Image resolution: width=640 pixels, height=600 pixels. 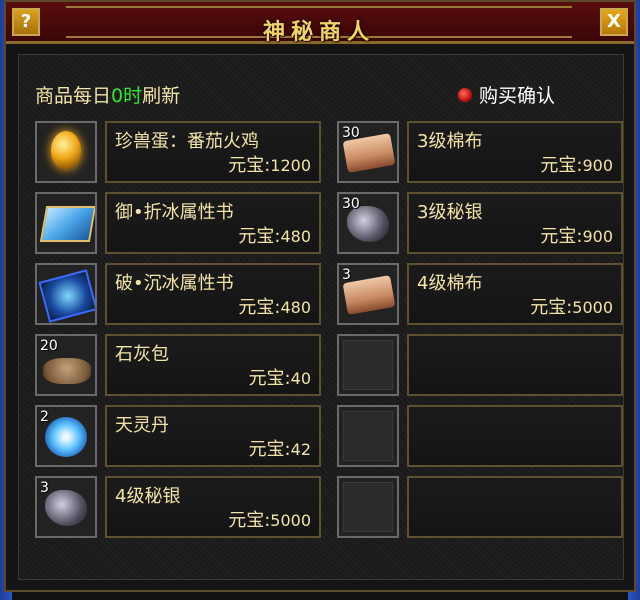 I want to click on title-frame: 神秘商人, so click(x=319, y=25).